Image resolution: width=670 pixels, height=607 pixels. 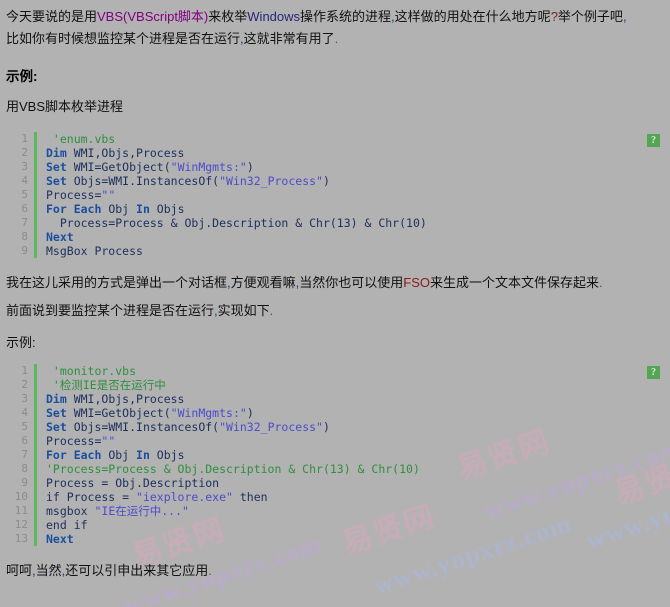 I want to click on code-line-text: MsgBox Process, so click(x=351, y=251).